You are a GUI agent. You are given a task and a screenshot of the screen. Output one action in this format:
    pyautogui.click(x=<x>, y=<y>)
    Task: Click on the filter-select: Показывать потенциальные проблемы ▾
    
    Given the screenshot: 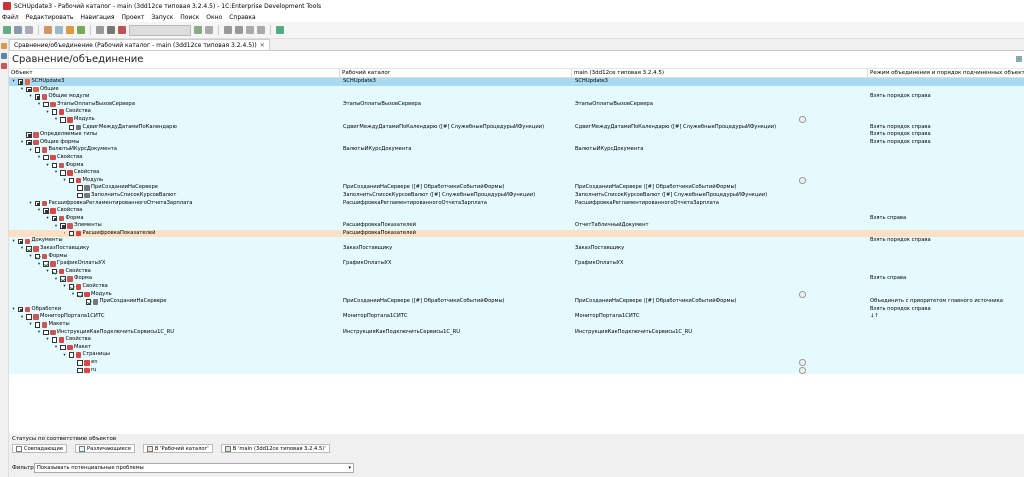 What is the action you would take?
    pyautogui.click(x=194, y=468)
    